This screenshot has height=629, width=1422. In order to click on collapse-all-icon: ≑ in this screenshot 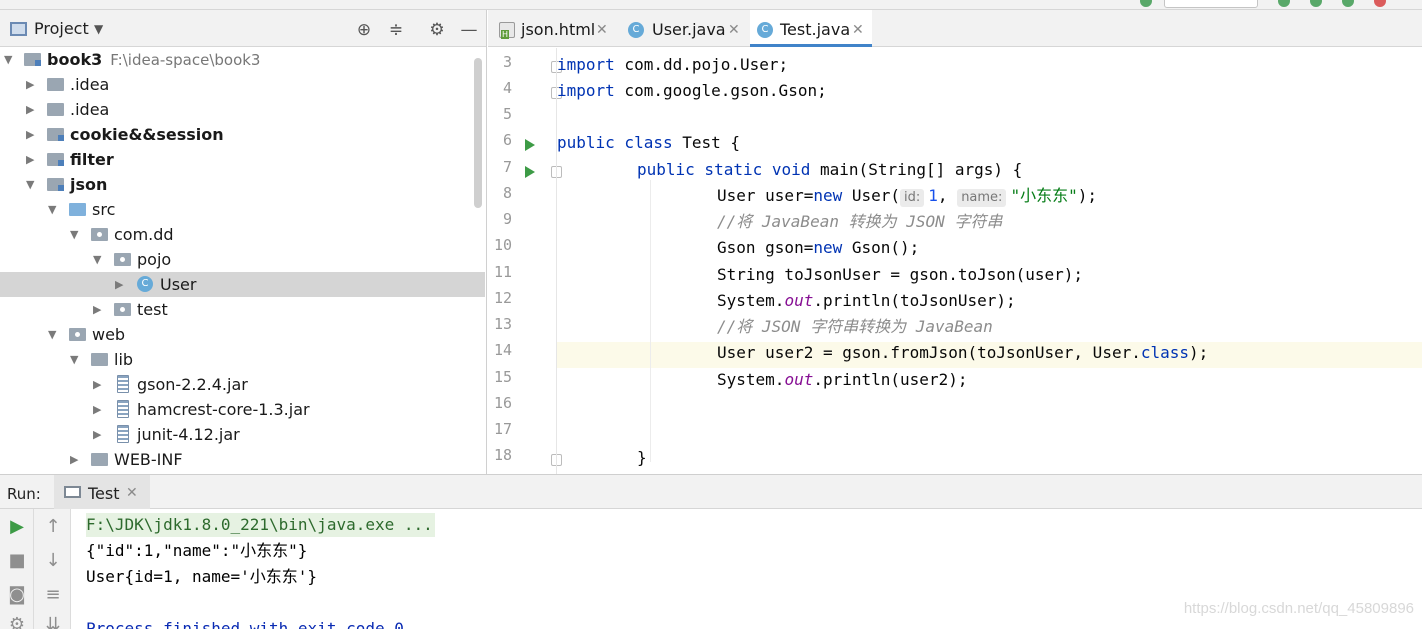, I will do `click(396, 30)`.